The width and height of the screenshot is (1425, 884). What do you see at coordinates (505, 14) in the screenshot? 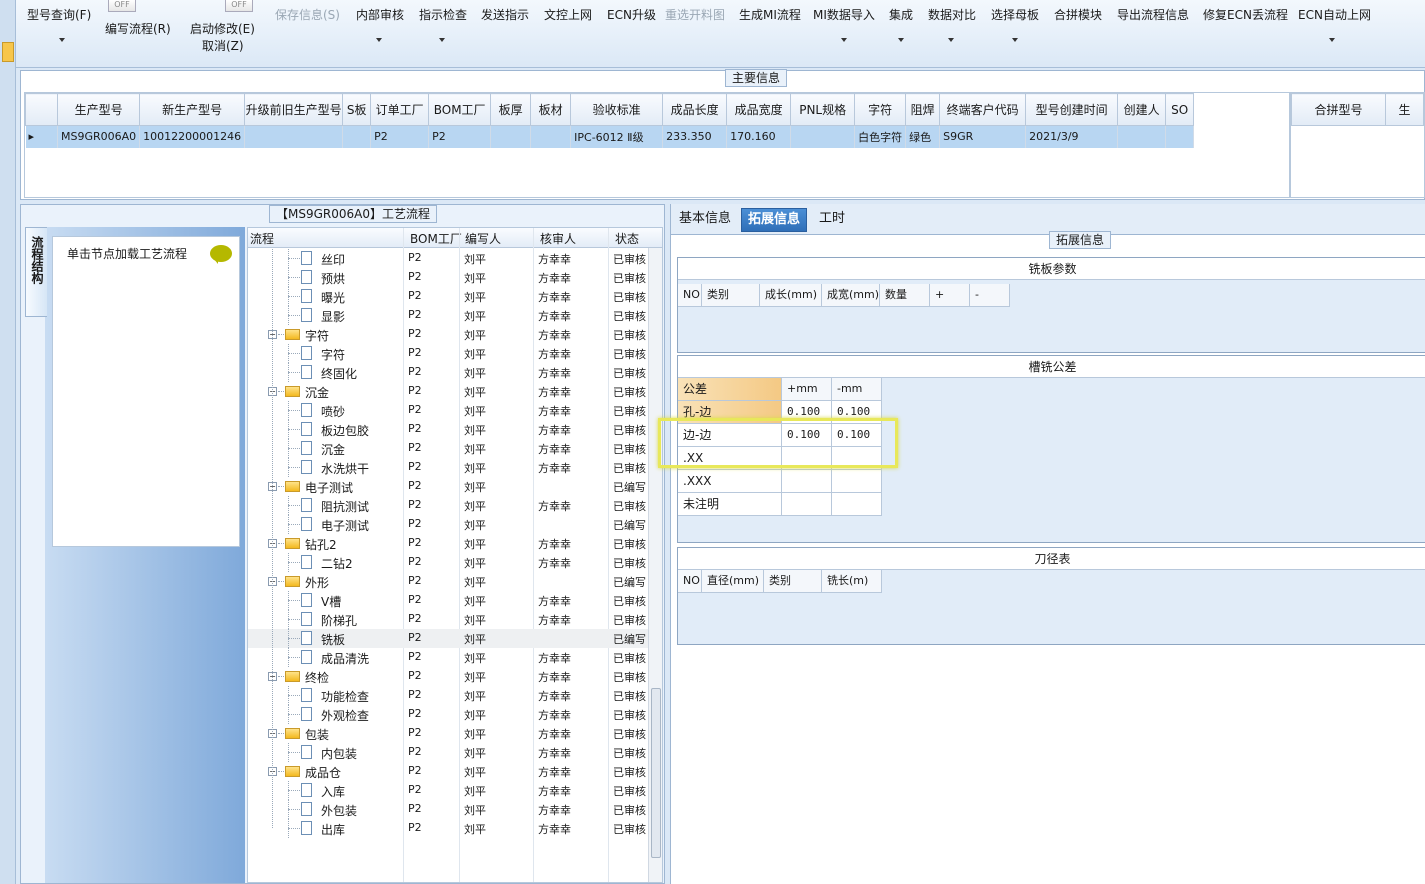
I see `send-instruction-button: 发送指示` at bounding box center [505, 14].